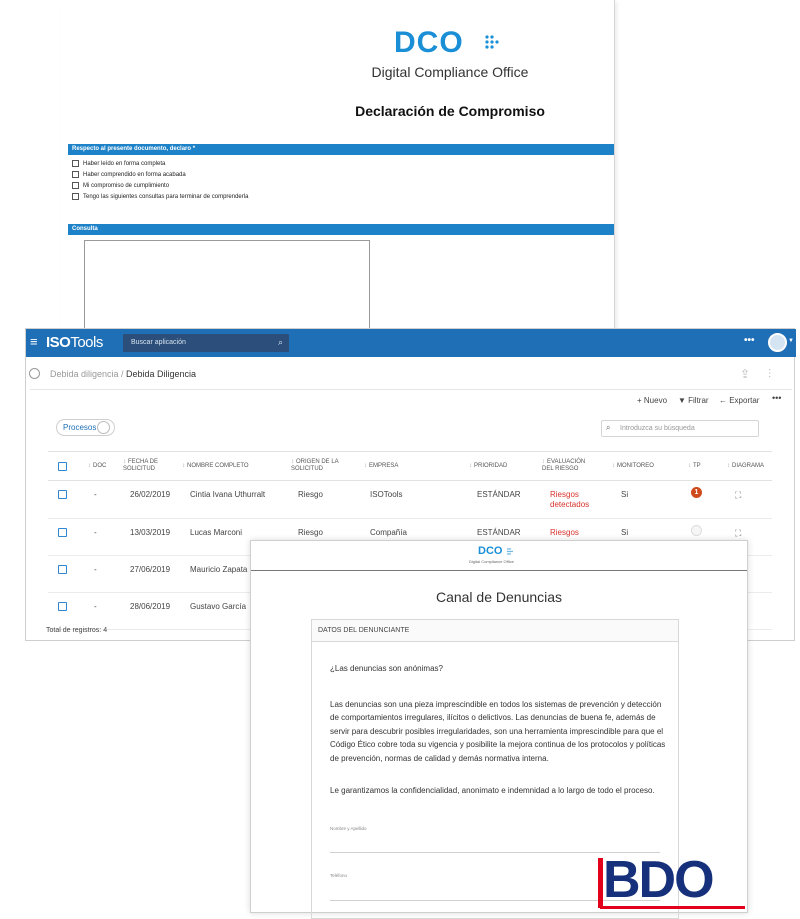 The height and width of the screenshot is (919, 800). Describe the element at coordinates (769, 374) in the screenshot. I see `sliders-icon: ⫶` at that location.